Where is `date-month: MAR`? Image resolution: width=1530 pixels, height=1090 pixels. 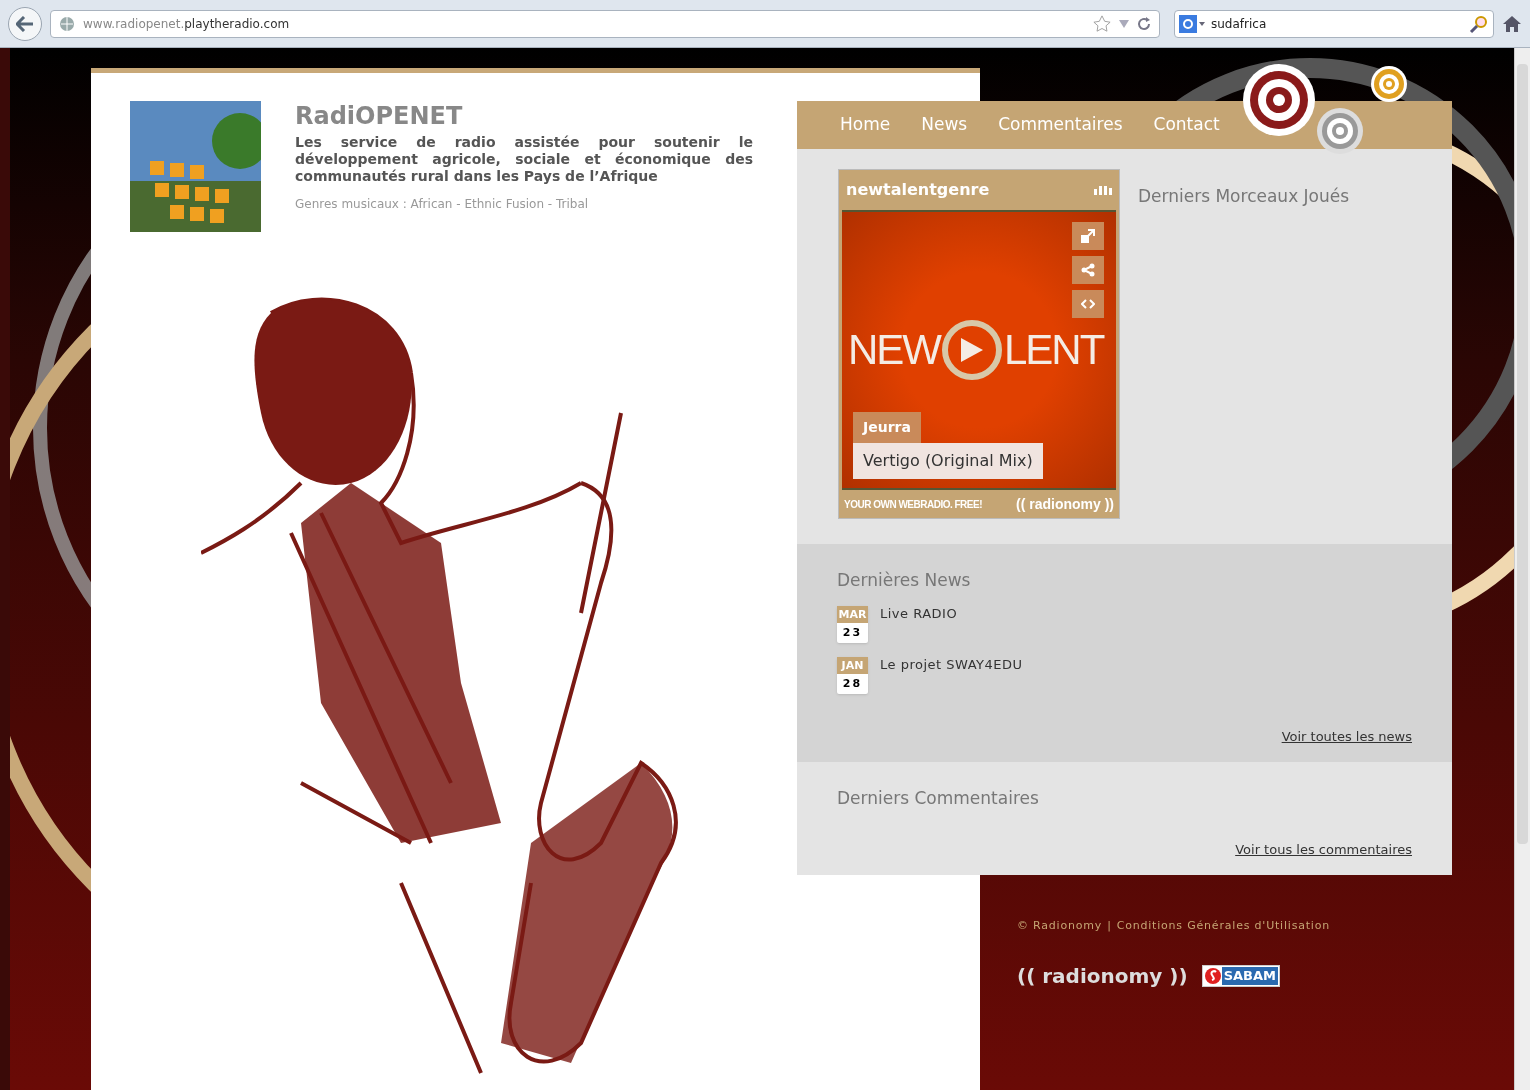 date-month: MAR is located at coordinates (852, 614).